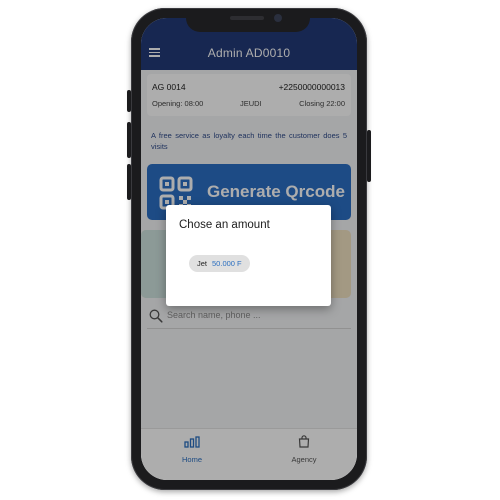 The image size is (500, 500). What do you see at coordinates (248, 21) in the screenshot?
I see `phone-notch` at bounding box center [248, 21].